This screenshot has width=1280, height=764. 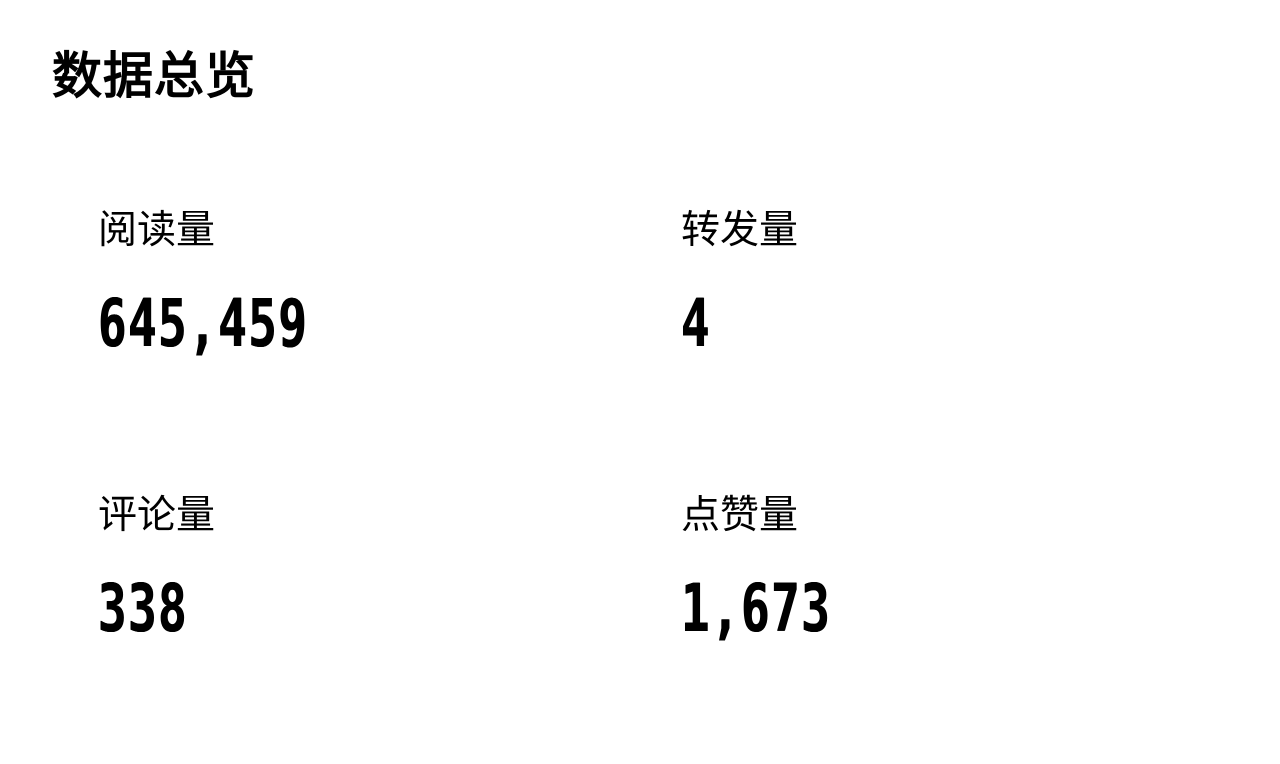 I want to click on metric-label-likes: 点赞量, so click(x=740, y=515).